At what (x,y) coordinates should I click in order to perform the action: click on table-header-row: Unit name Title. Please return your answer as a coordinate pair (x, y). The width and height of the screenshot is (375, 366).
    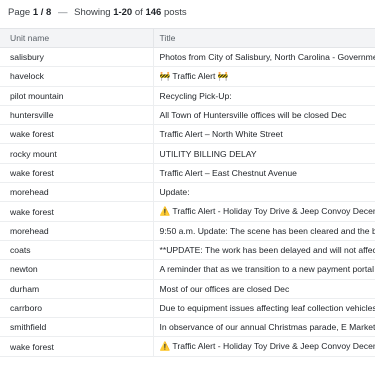
    Looking at the image, I should click on (187, 38).